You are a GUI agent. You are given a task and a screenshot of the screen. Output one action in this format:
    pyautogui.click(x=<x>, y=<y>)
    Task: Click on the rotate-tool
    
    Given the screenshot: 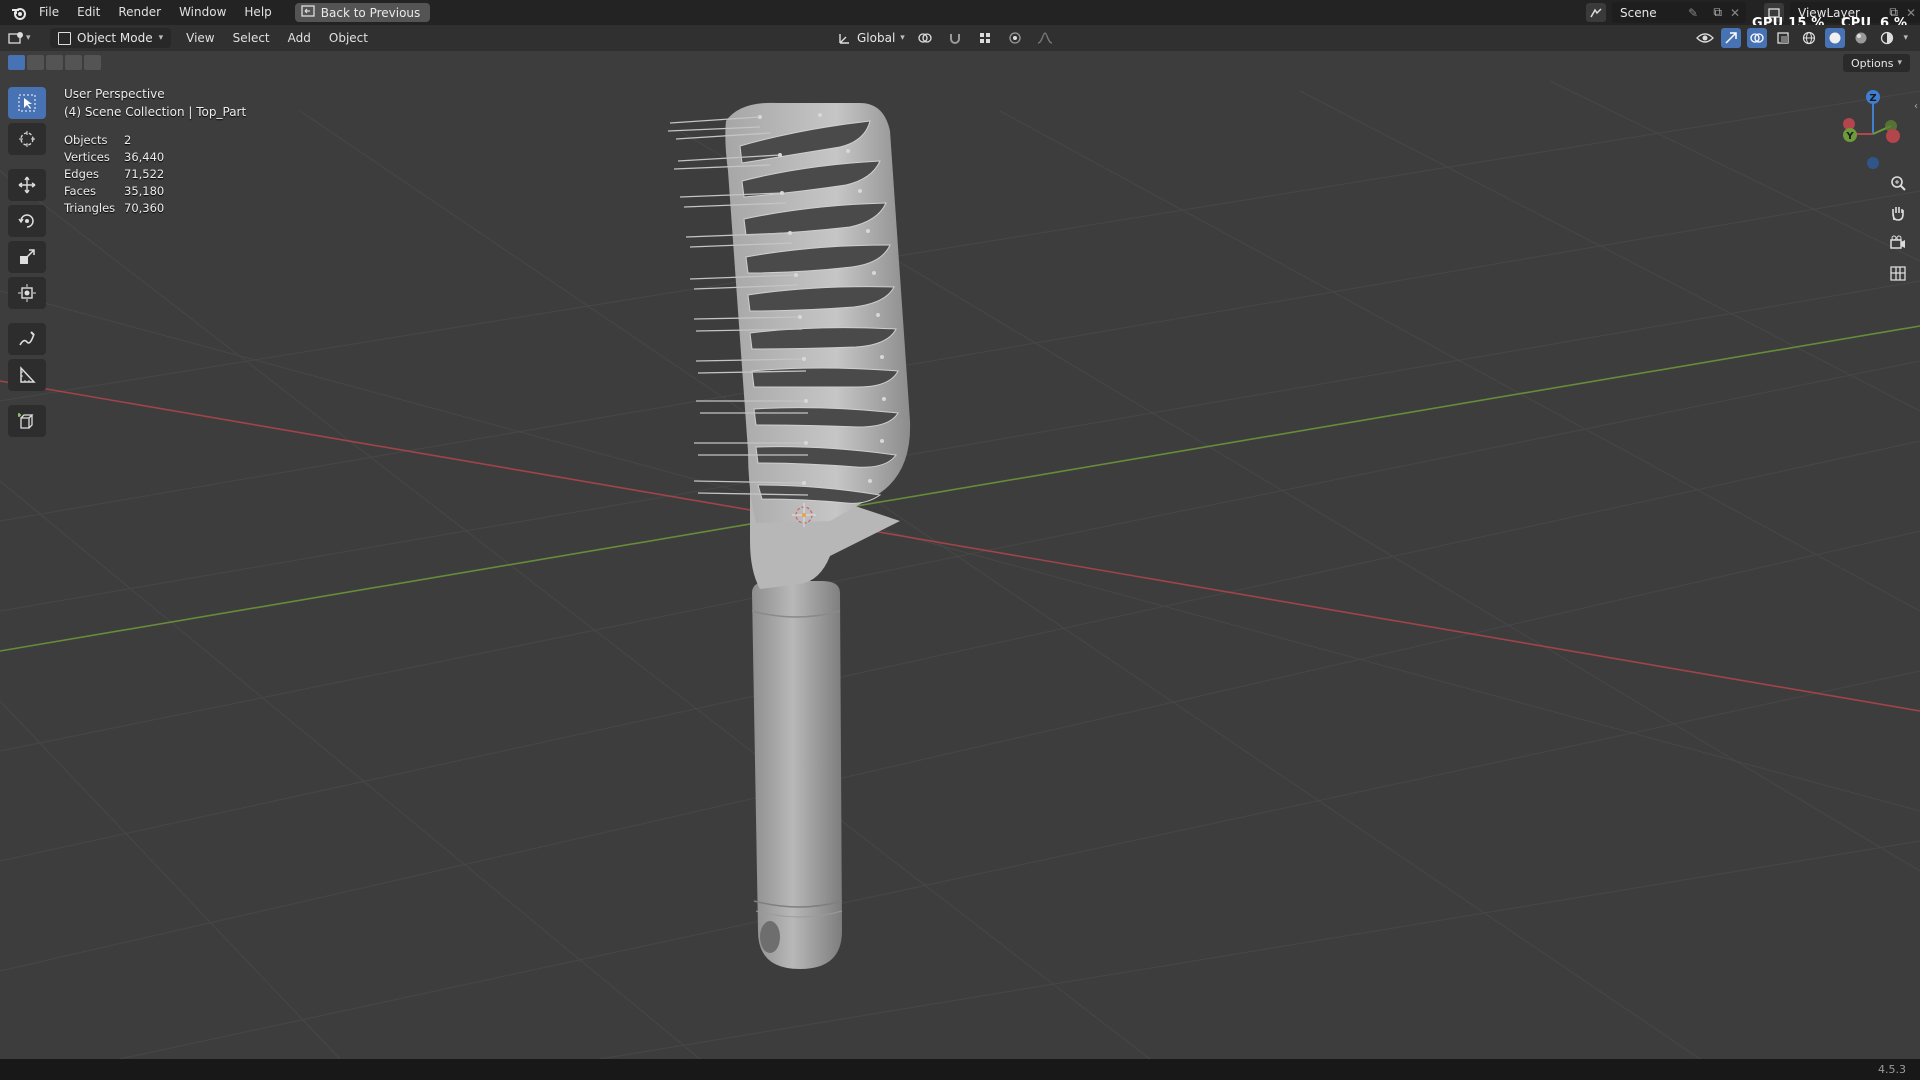 What is the action you would take?
    pyautogui.click(x=27, y=221)
    